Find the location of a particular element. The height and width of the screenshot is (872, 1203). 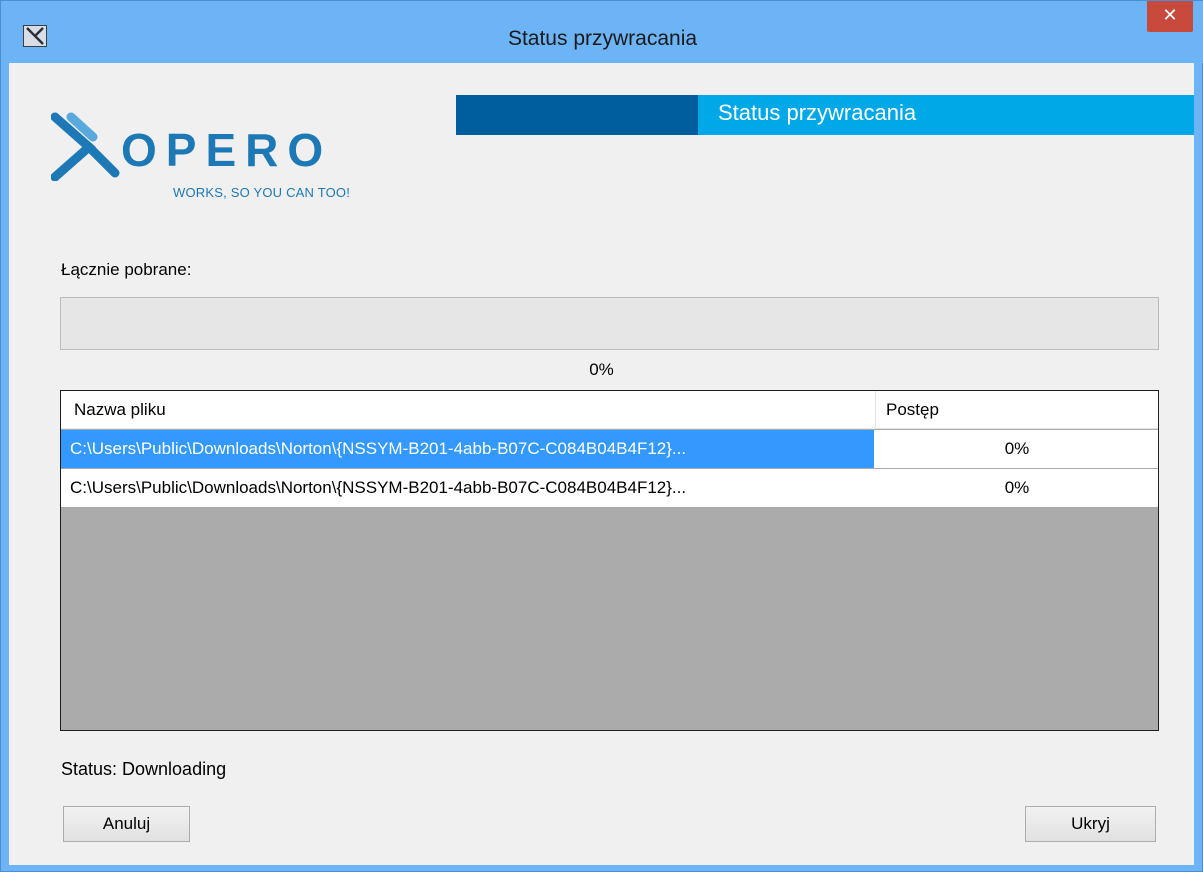

header-banner: Status przywracania is located at coordinates (825, 115).